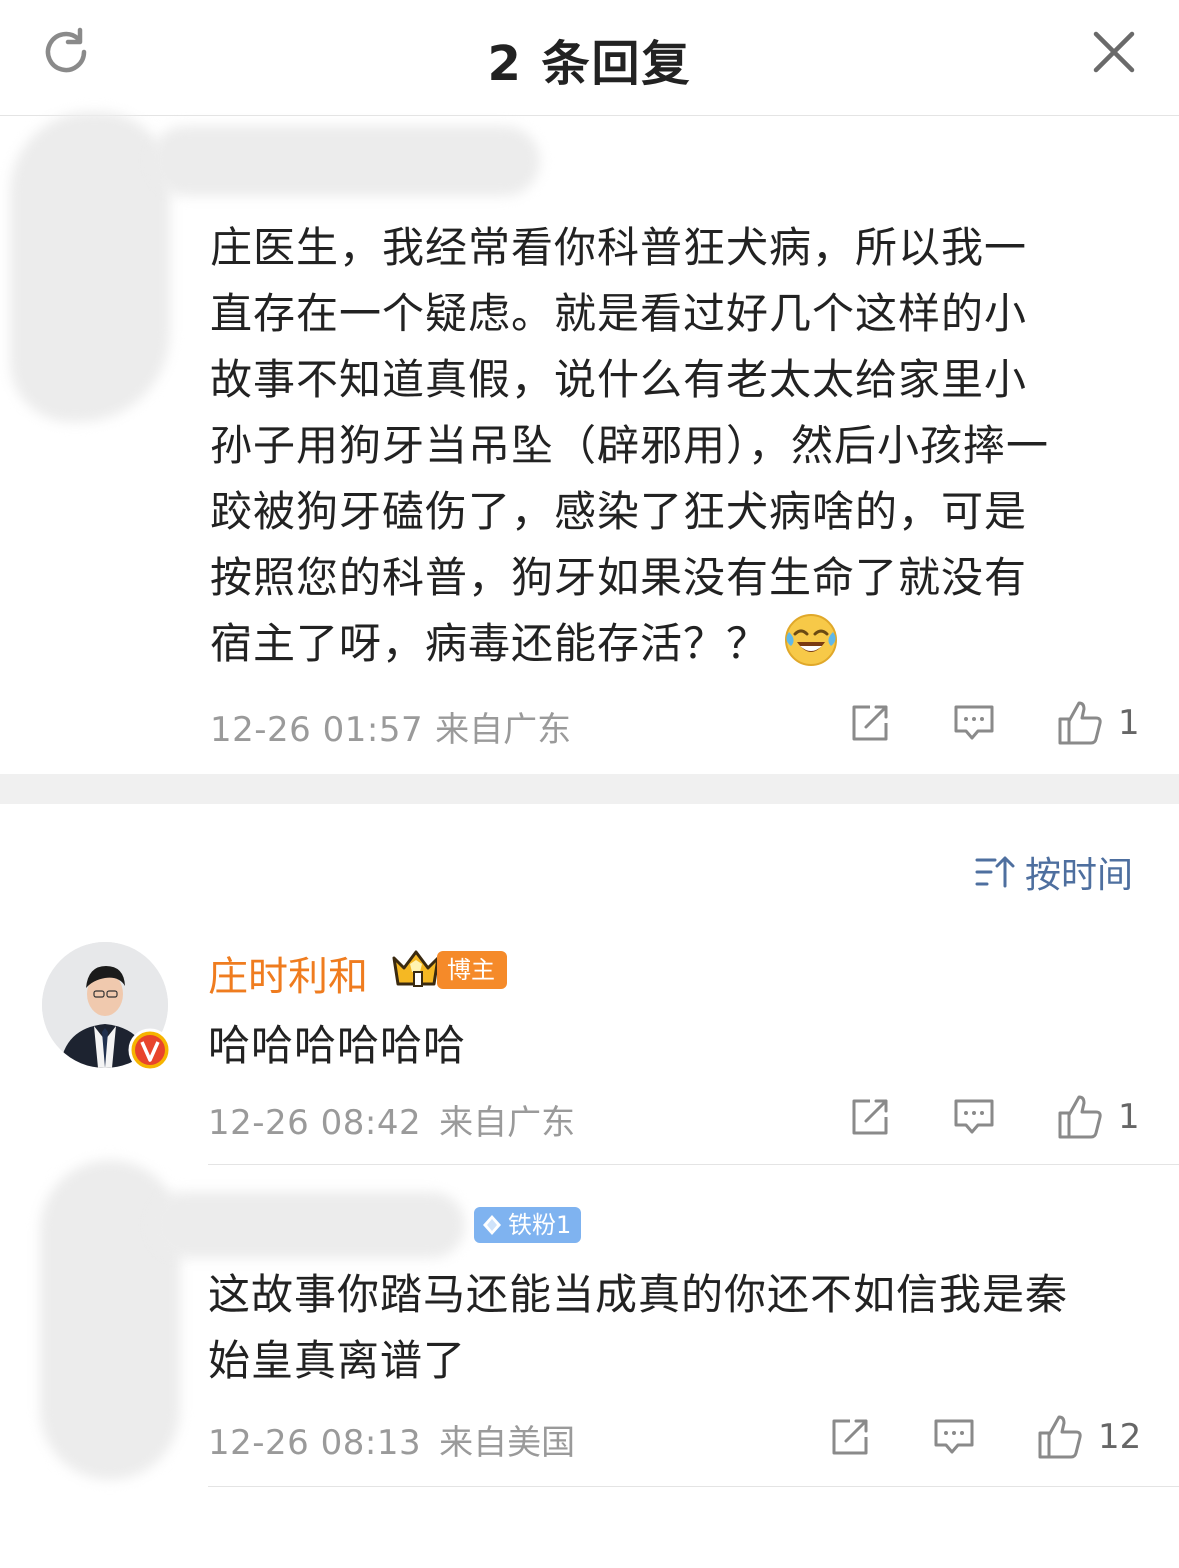 The height and width of the screenshot is (1568, 1179). I want to click on comment-location: 来自广东, so click(503, 730).